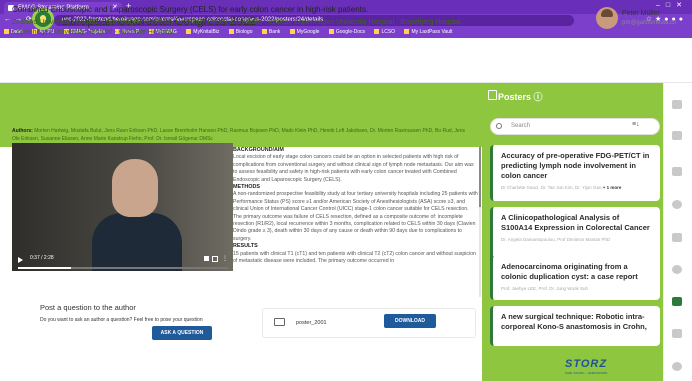  What do you see at coordinates (607, 18) in the screenshot?
I see `avatar` at bounding box center [607, 18].